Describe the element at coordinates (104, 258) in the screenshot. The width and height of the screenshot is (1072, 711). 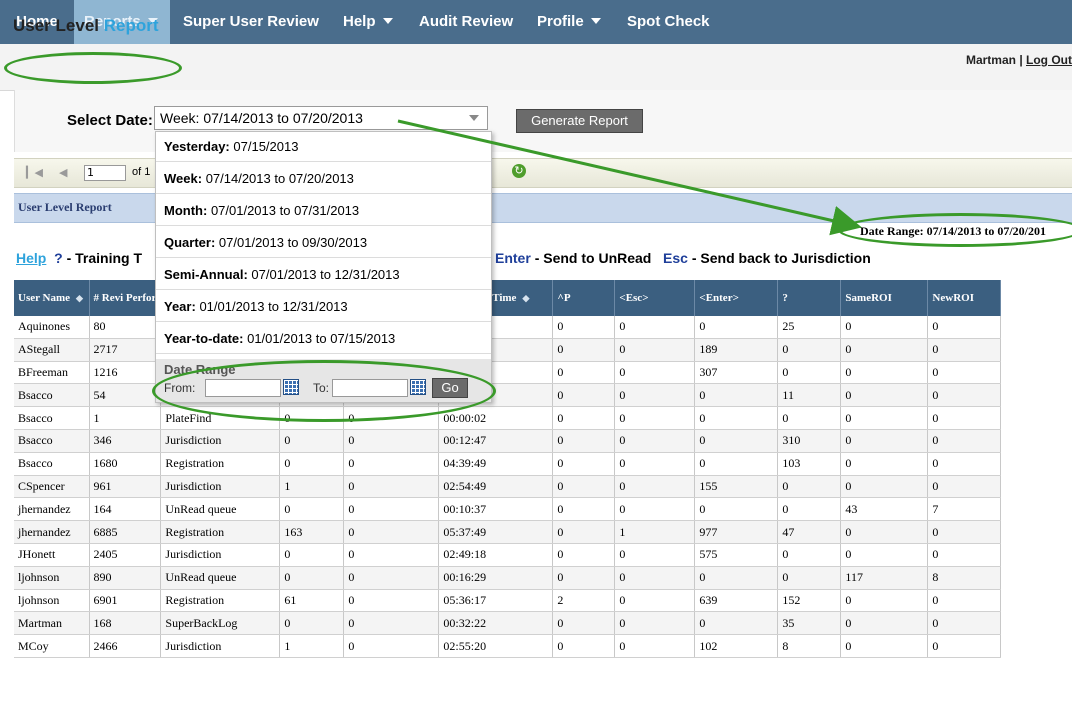
I see `shortcut-desc-question: - Training T` at that location.